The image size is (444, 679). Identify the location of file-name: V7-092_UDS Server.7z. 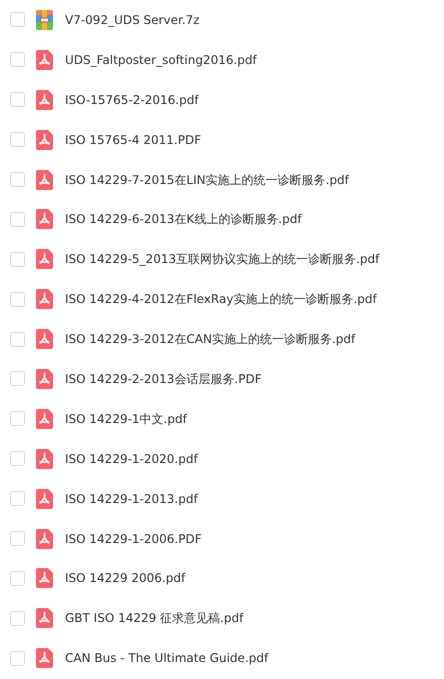
(132, 19).